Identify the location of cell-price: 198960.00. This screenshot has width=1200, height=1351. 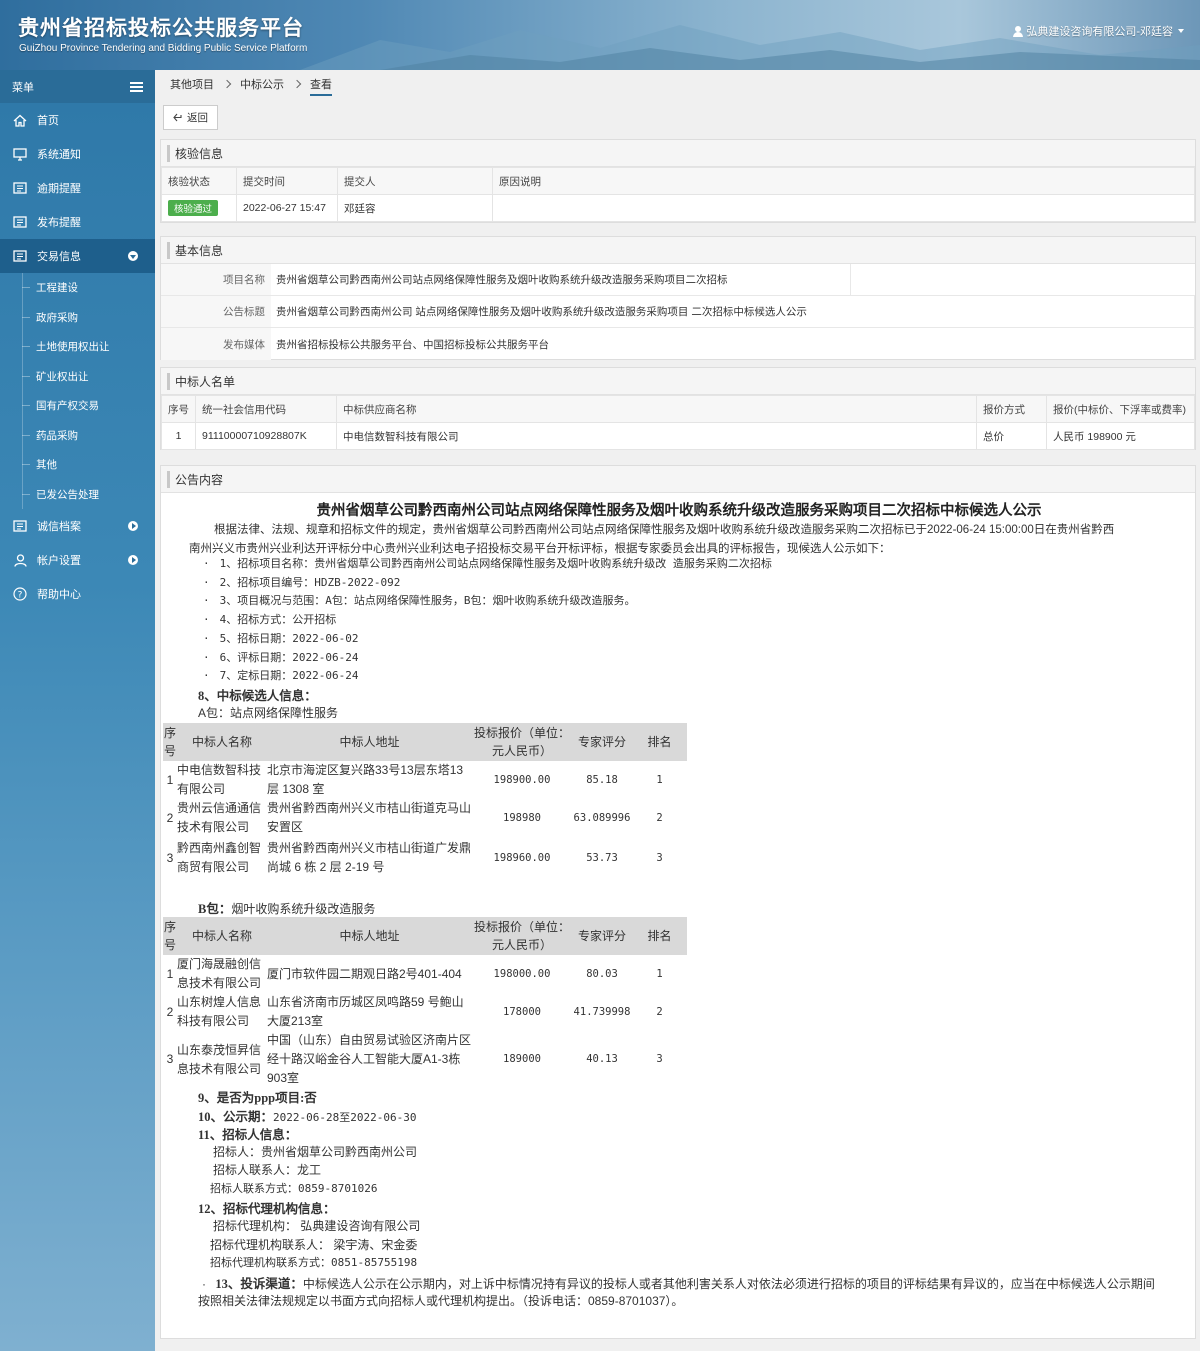
(522, 857).